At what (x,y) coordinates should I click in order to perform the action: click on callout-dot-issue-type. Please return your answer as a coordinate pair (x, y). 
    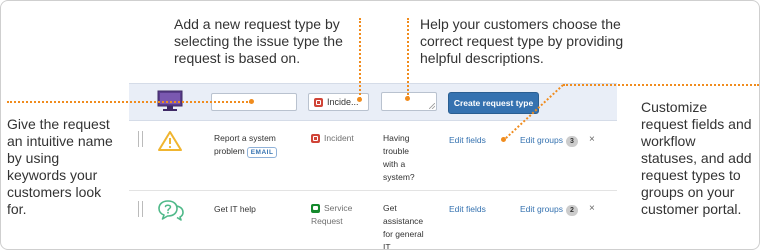
    Looking at the image, I should click on (359, 99).